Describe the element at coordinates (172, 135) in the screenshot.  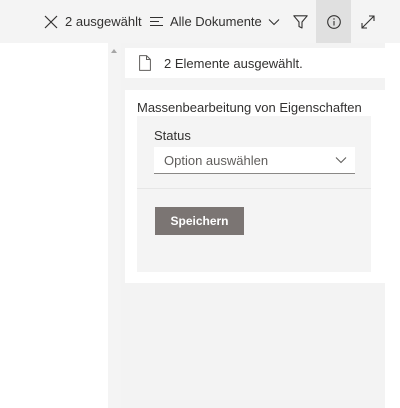
I see `status-field-label: Status` at that location.